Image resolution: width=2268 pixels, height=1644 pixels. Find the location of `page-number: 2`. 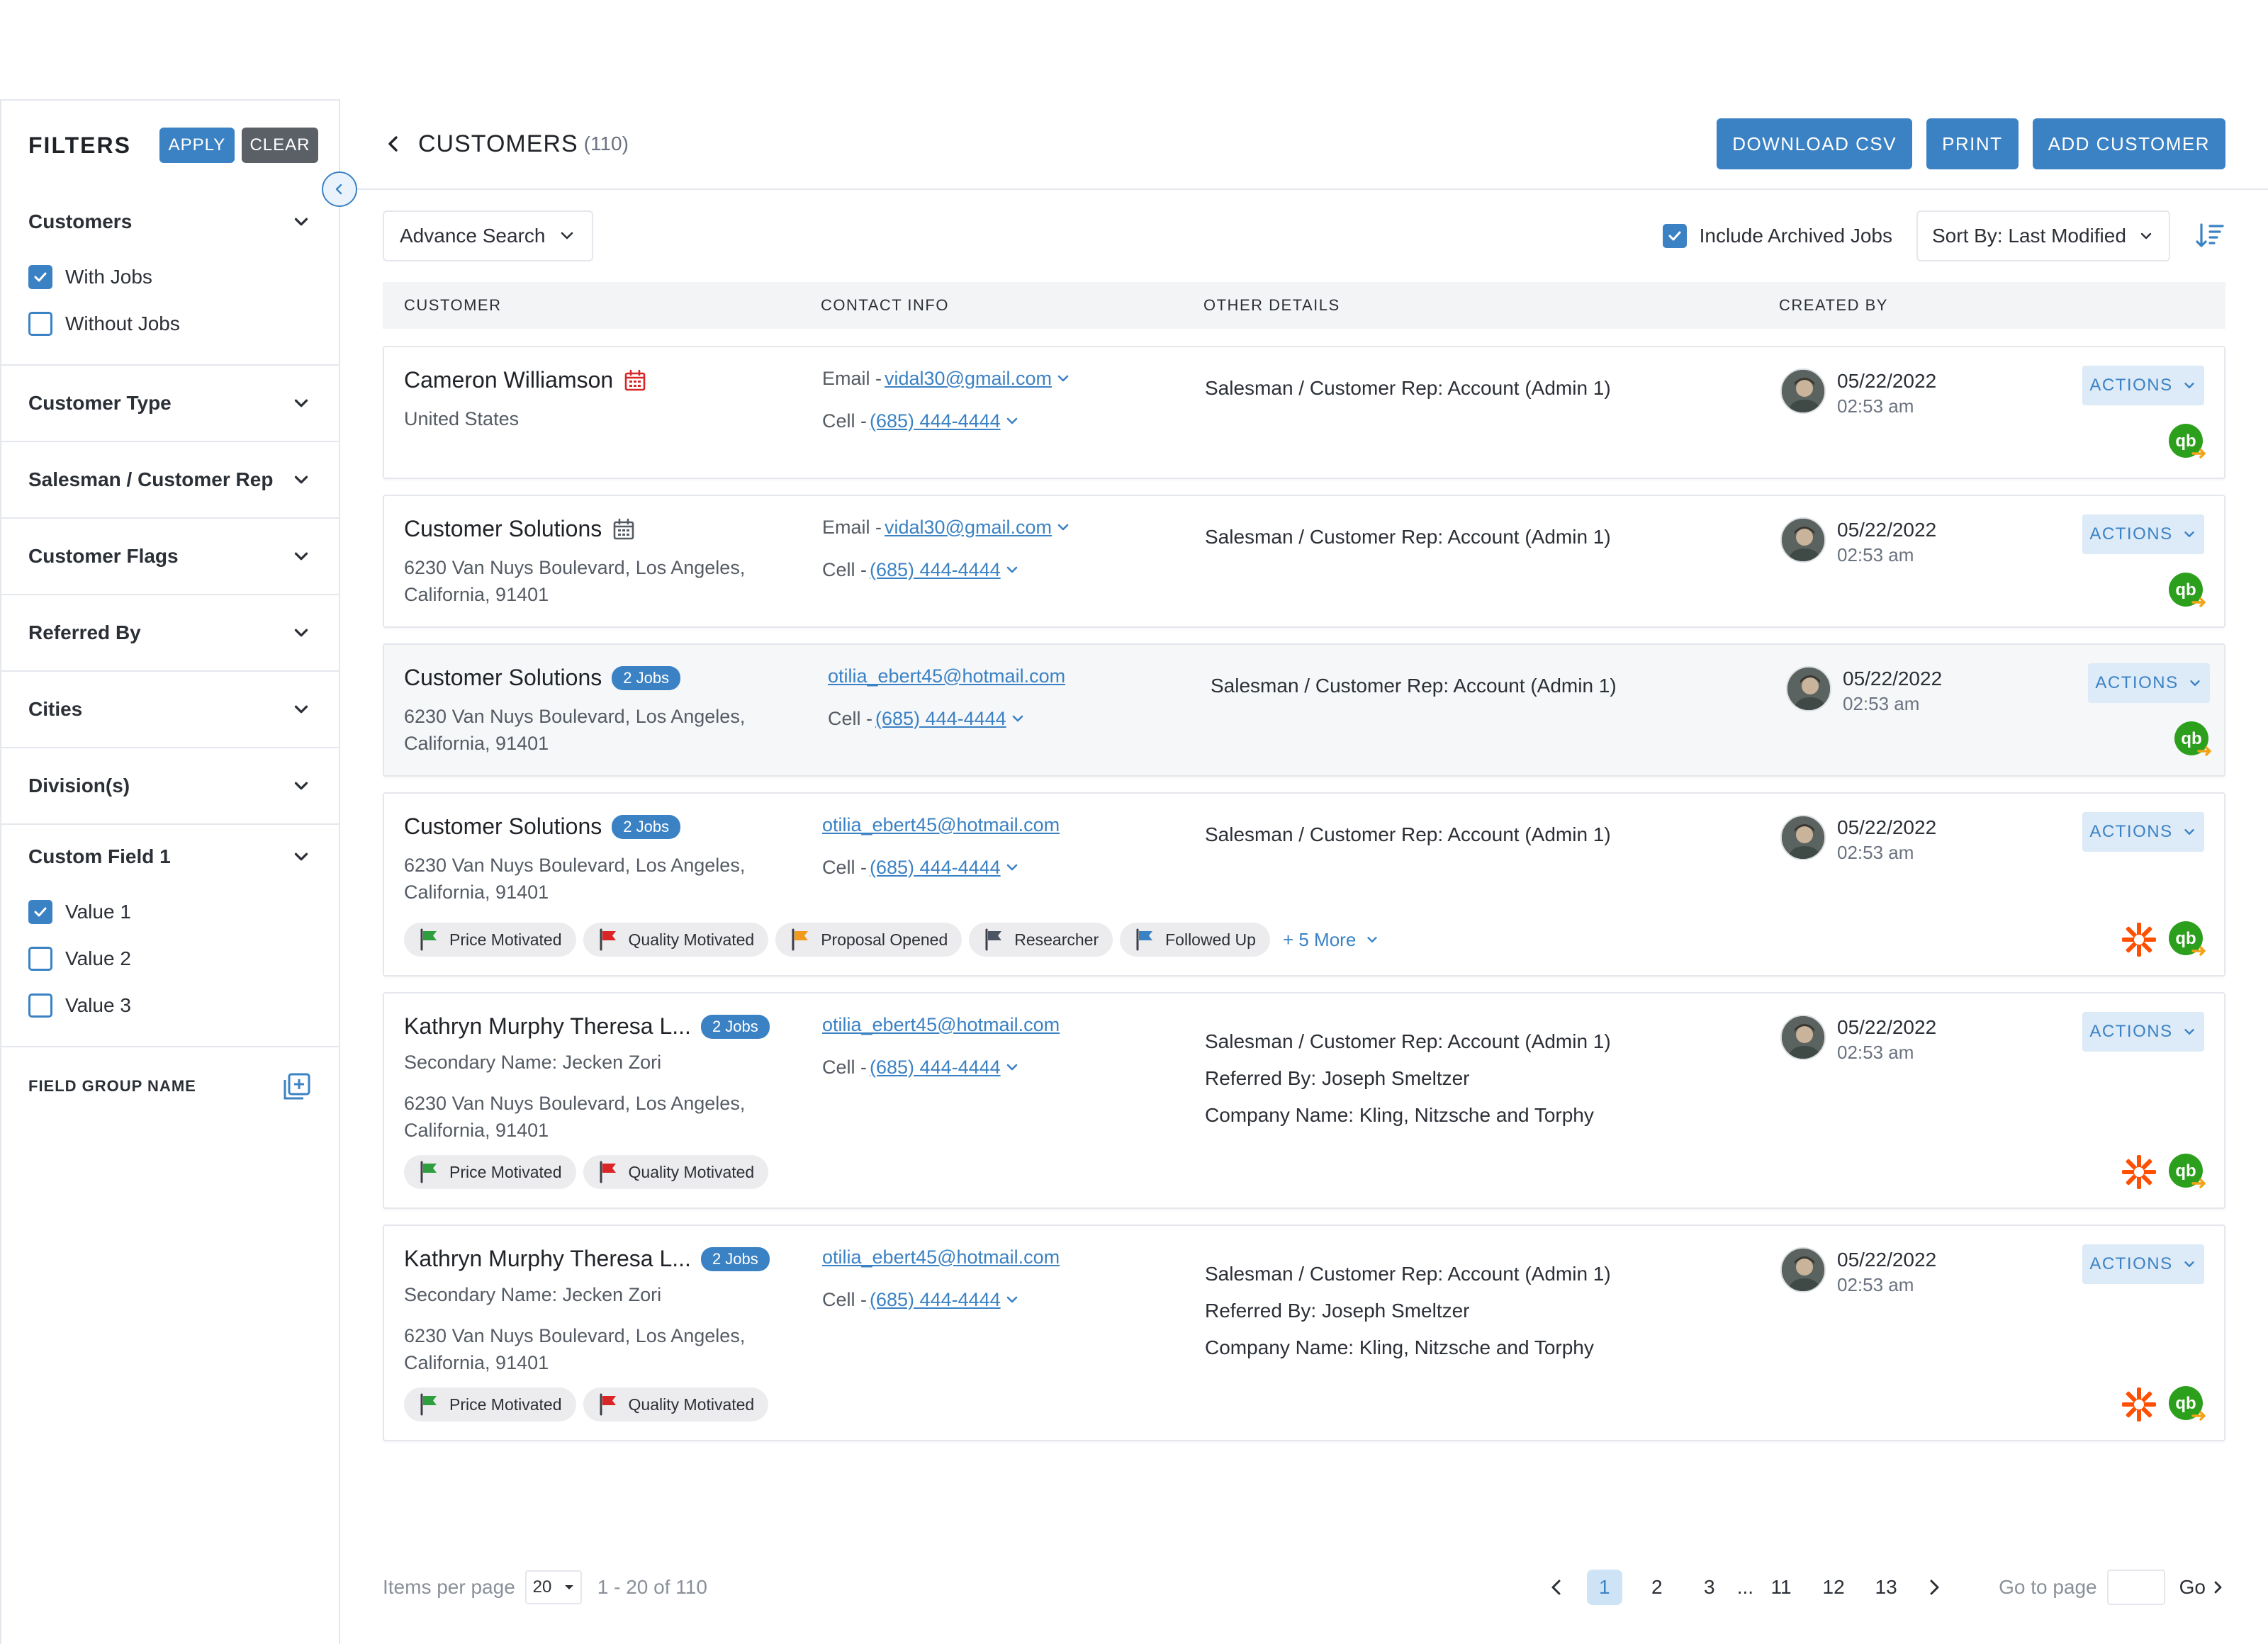

page-number: 2 is located at coordinates (1657, 1587).